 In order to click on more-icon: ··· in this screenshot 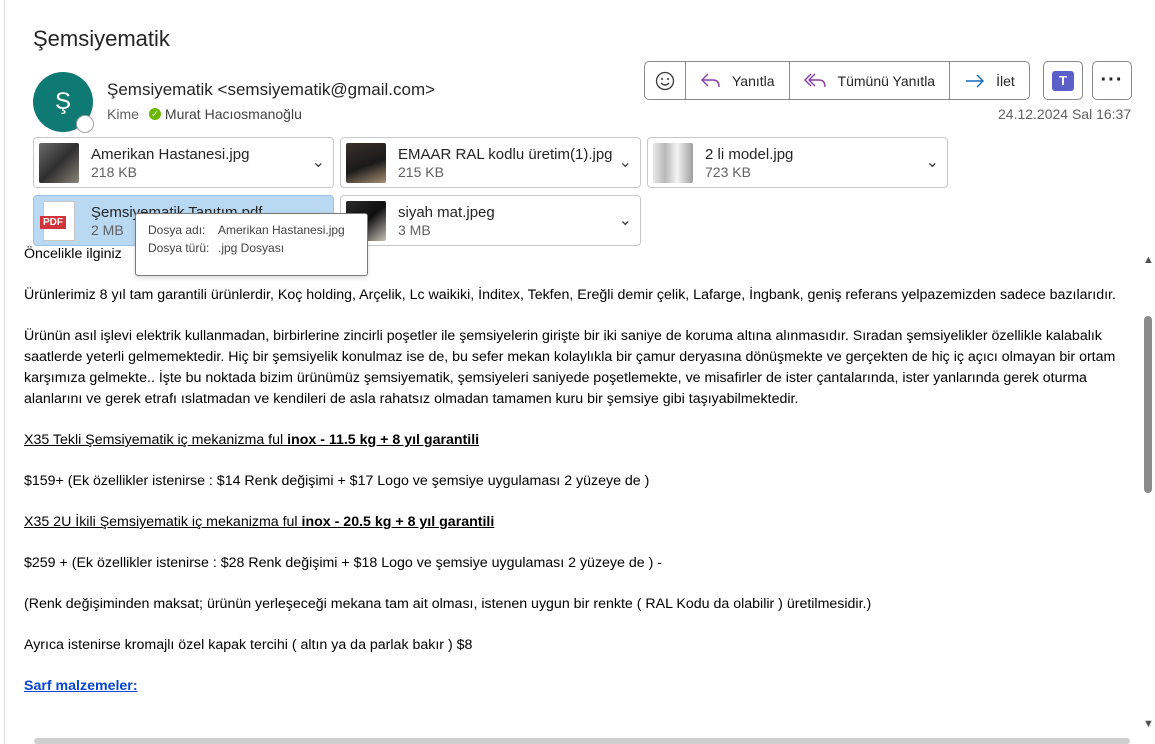, I will do `click(1112, 80)`.